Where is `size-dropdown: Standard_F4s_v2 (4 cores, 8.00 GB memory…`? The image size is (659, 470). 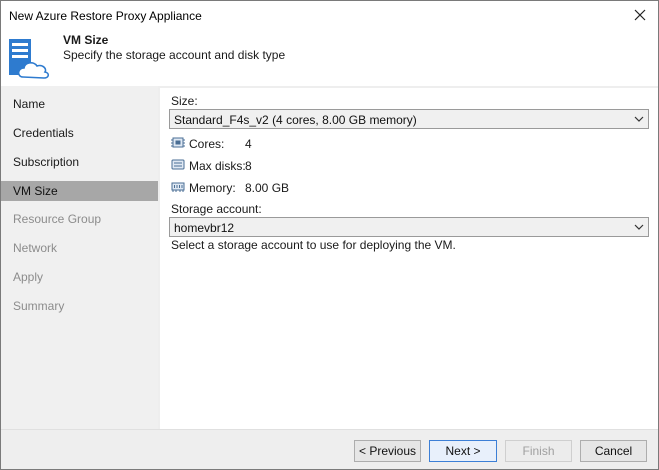
size-dropdown: Standard_F4s_v2 (4 cores, 8.00 GB memory… is located at coordinates (409, 119).